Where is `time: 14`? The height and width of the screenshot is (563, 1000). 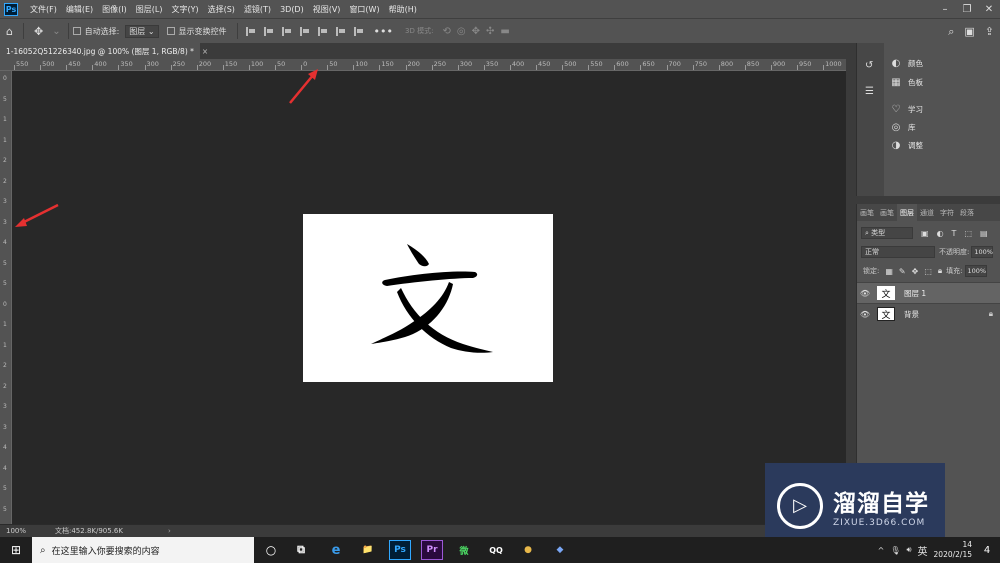
time: 14 is located at coordinates (967, 544).